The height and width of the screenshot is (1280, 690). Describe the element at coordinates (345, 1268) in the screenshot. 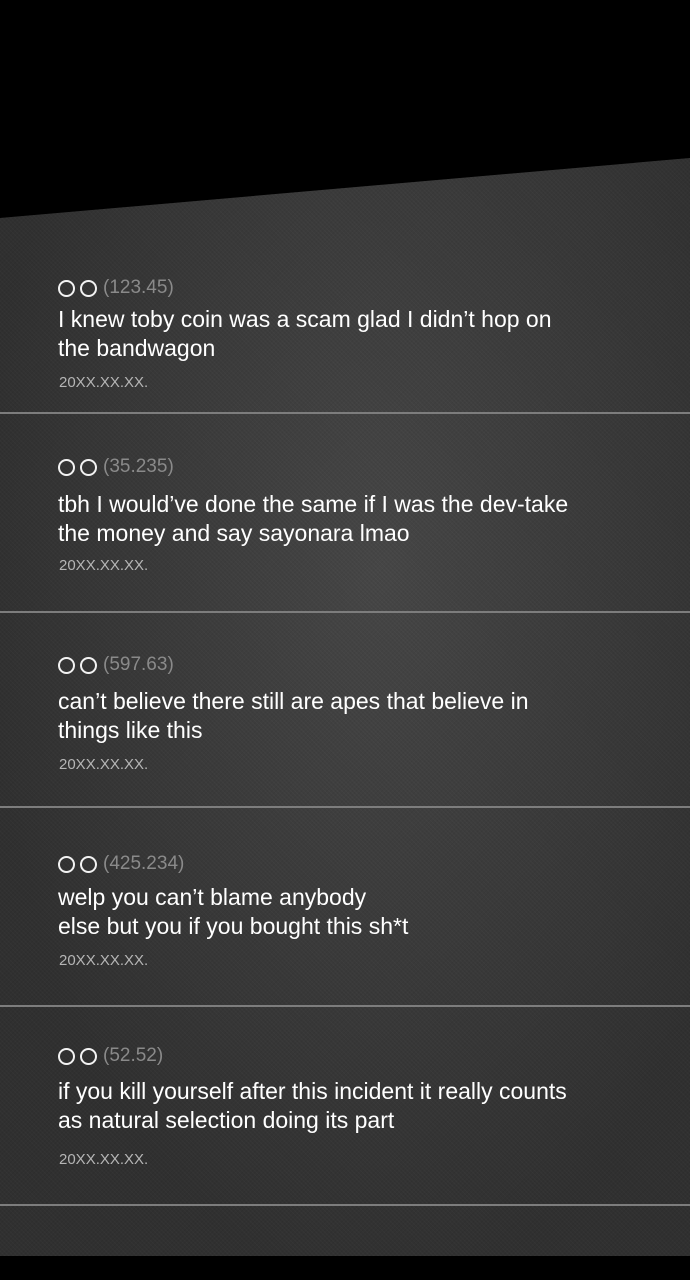

I see `bottom-black-area` at that location.